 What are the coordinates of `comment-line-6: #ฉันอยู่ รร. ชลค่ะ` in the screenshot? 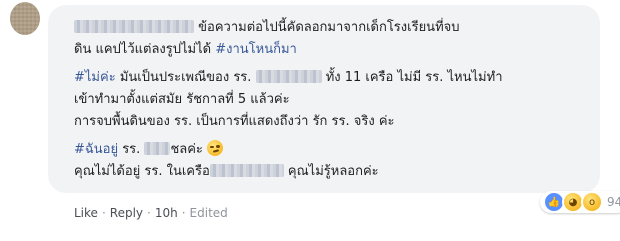 It's located at (330, 150).